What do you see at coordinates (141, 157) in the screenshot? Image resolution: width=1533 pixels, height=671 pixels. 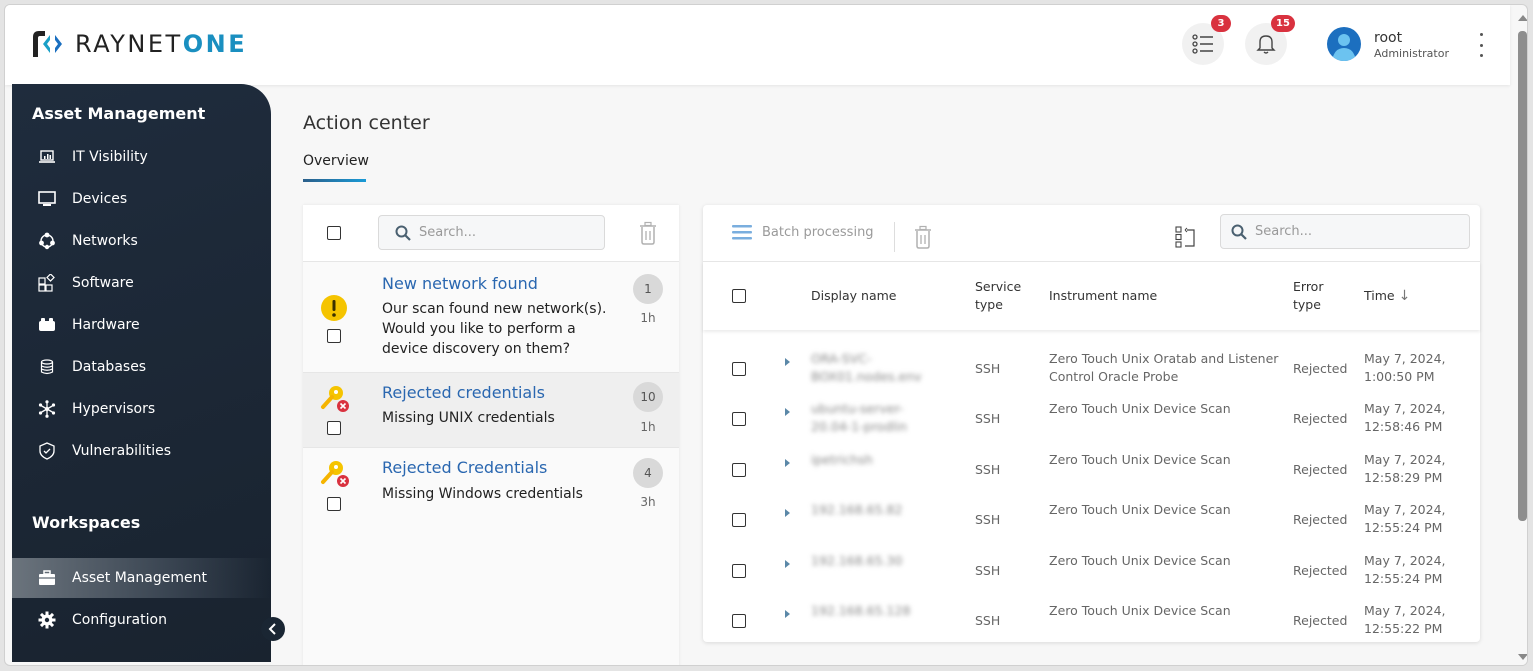 I see `sidebar-item-it-visibility: IT Visibility` at bounding box center [141, 157].